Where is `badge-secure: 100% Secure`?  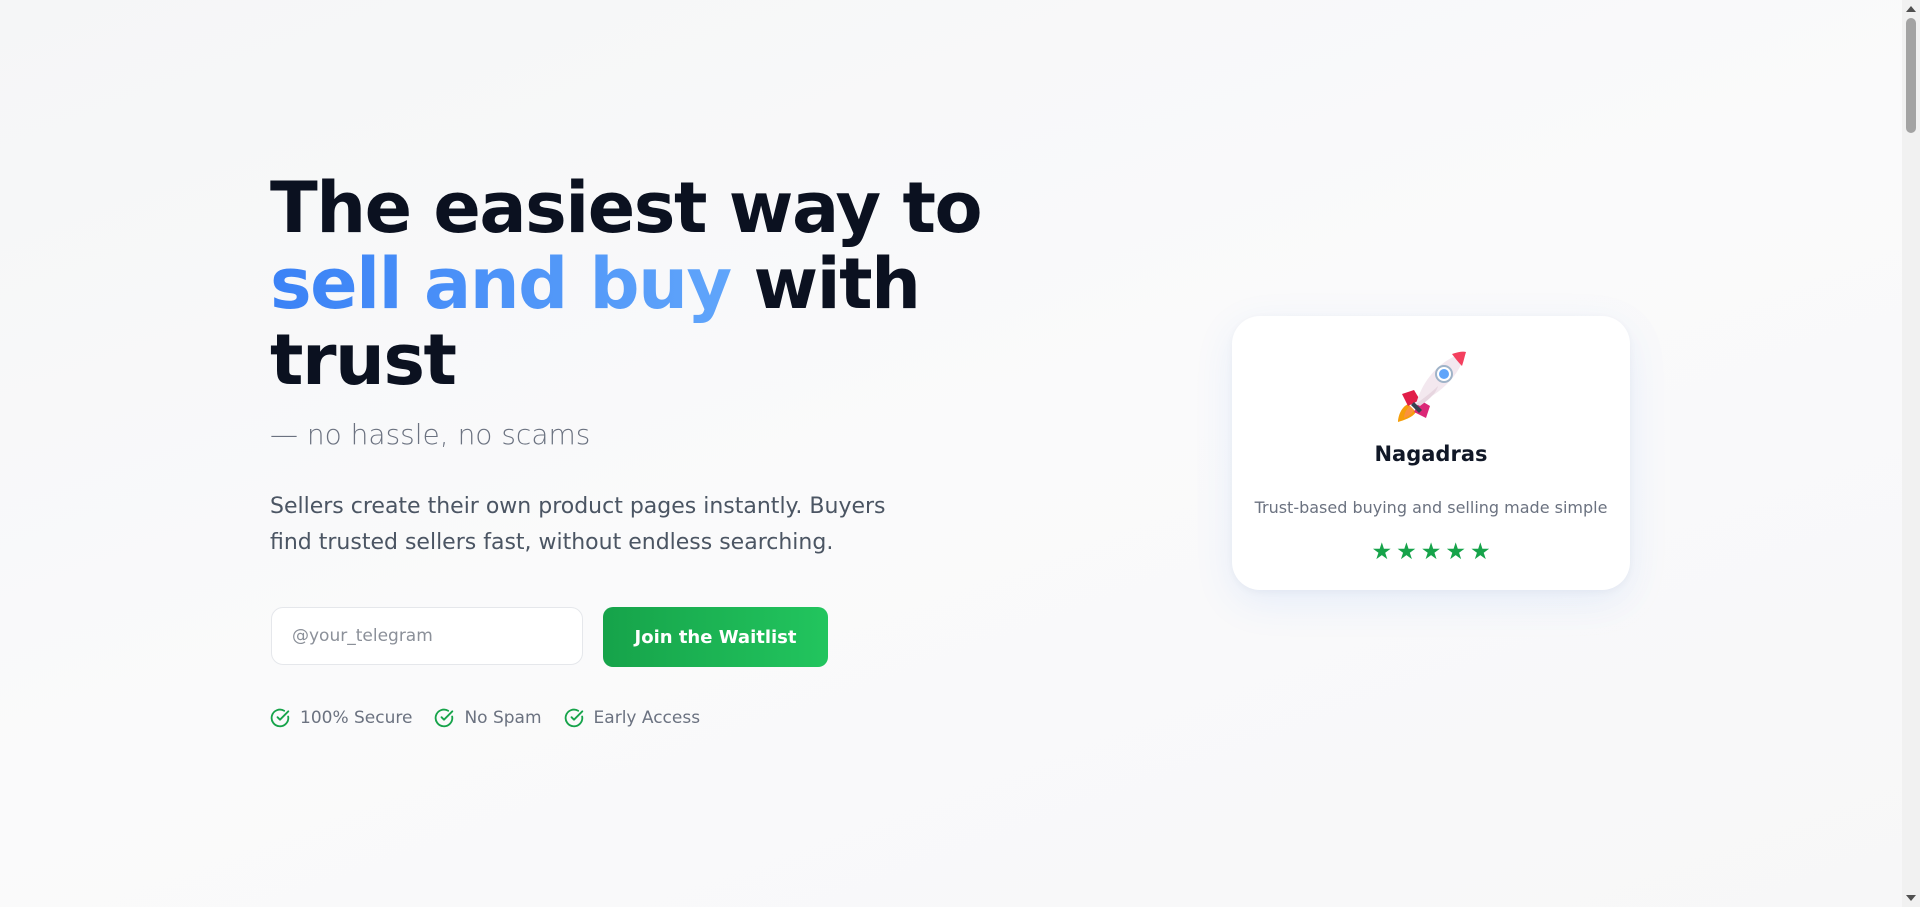 badge-secure: 100% Secure is located at coordinates (341, 718).